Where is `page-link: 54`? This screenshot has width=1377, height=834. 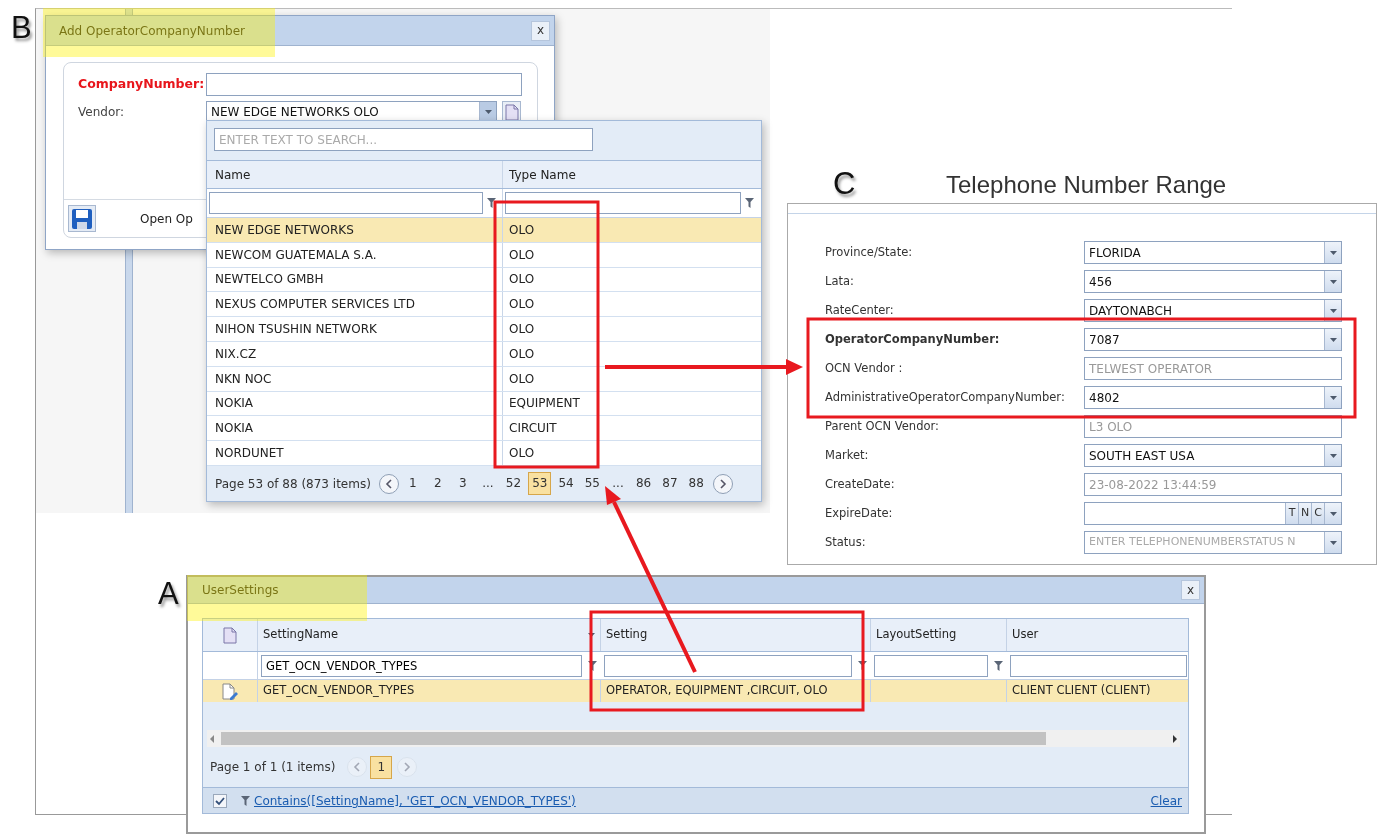
page-link: 54 is located at coordinates (566, 484).